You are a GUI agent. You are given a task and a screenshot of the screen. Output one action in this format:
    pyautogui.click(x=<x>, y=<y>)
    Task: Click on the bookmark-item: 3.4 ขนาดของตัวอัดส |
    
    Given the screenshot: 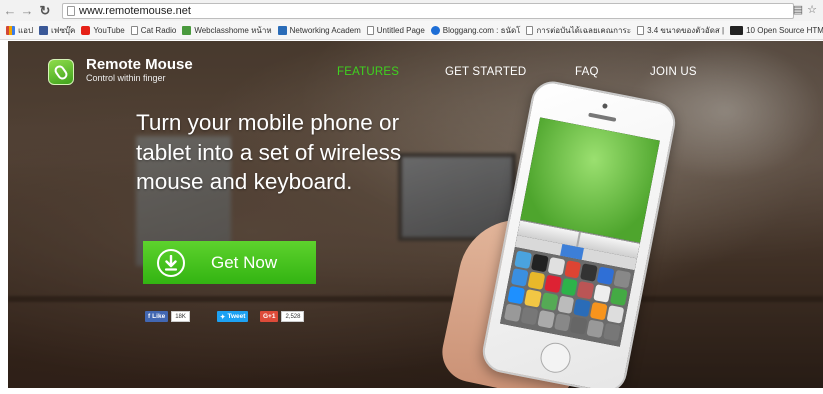 What is the action you would take?
    pyautogui.click(x=680, y=30)
    